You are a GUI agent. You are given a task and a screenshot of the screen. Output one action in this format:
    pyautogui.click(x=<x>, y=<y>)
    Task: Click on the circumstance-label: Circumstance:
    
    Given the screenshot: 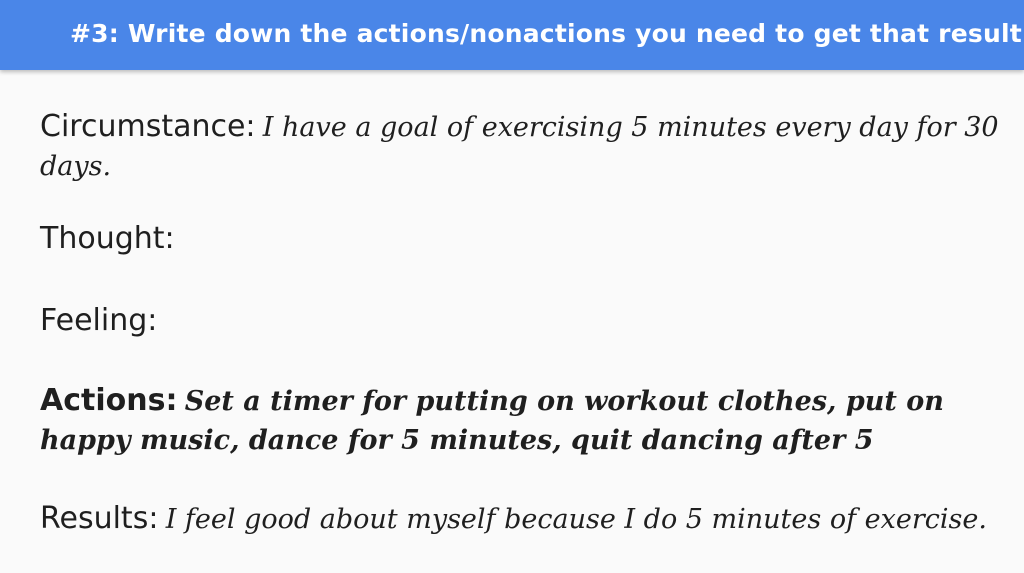 What is the action you would take?
    pyautogui.click(x=148, y=126)
    